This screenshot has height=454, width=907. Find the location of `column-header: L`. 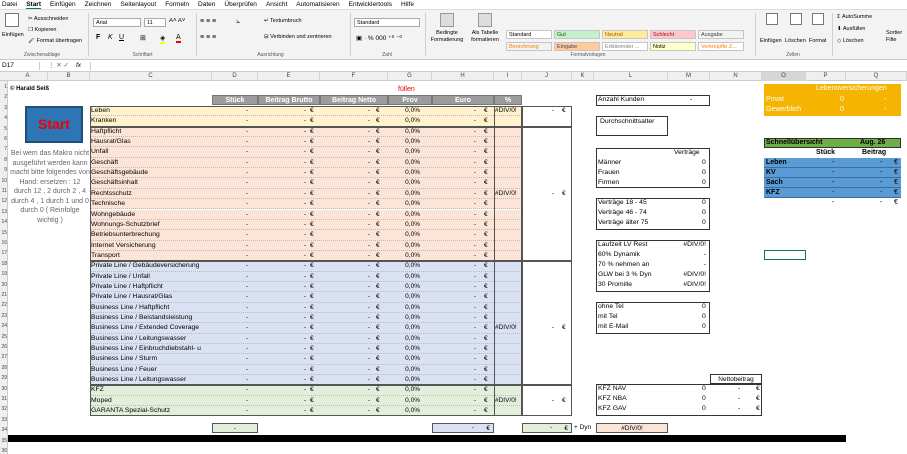

column-header: L is located at coordinates (631, 76).